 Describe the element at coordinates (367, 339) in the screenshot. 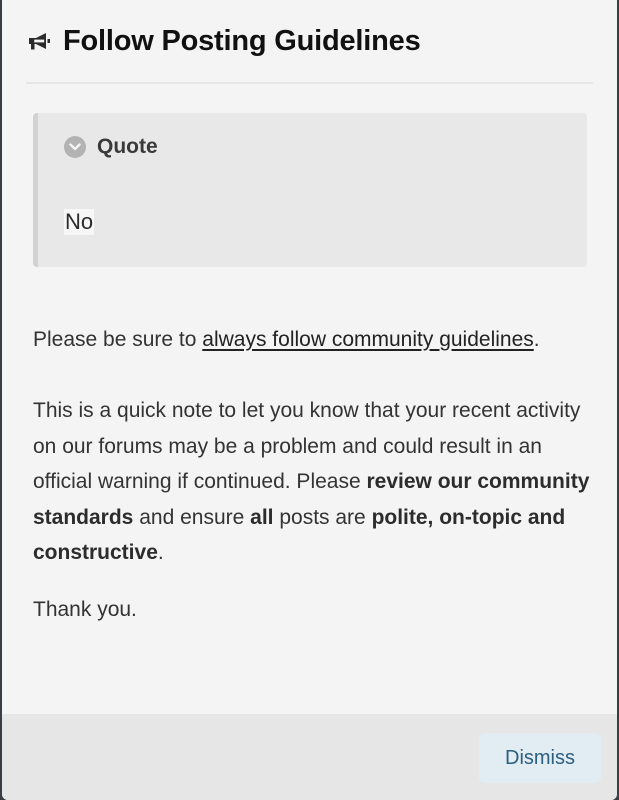

I see `community-guidelines-link: always follow community guidelines` at that location.